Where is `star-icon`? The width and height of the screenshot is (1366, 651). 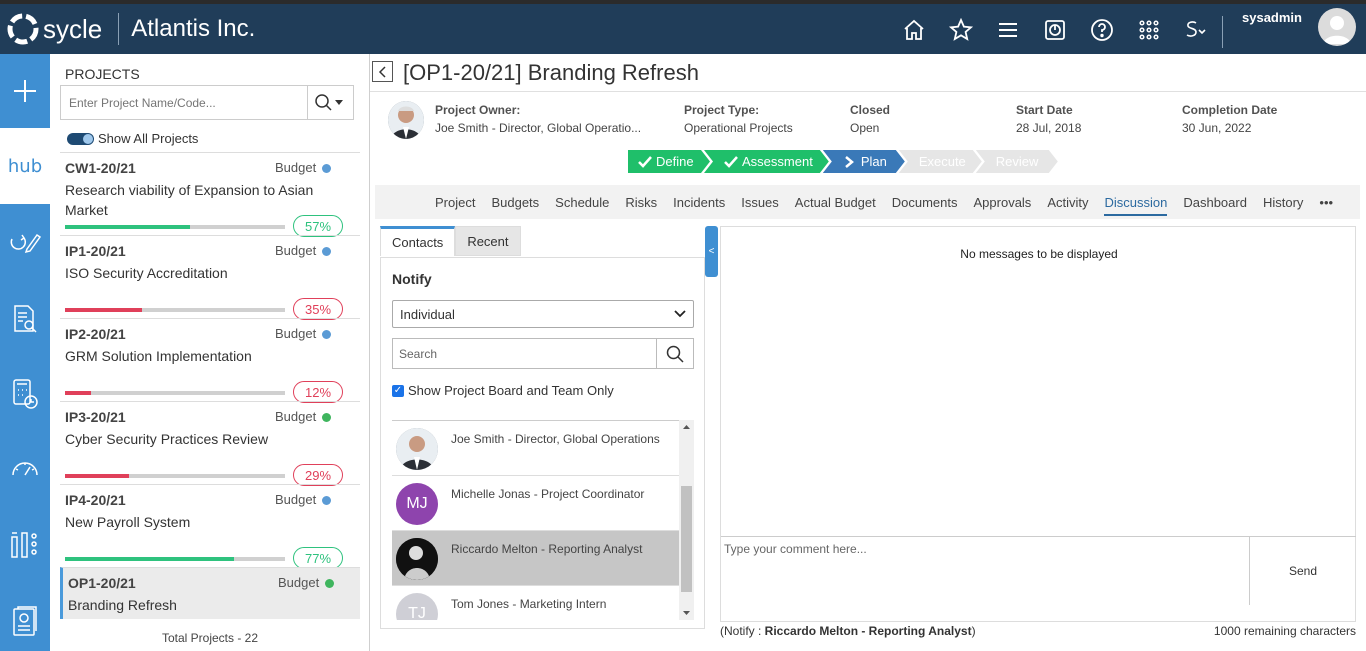 star-icon is located at coordinates (960, 30).